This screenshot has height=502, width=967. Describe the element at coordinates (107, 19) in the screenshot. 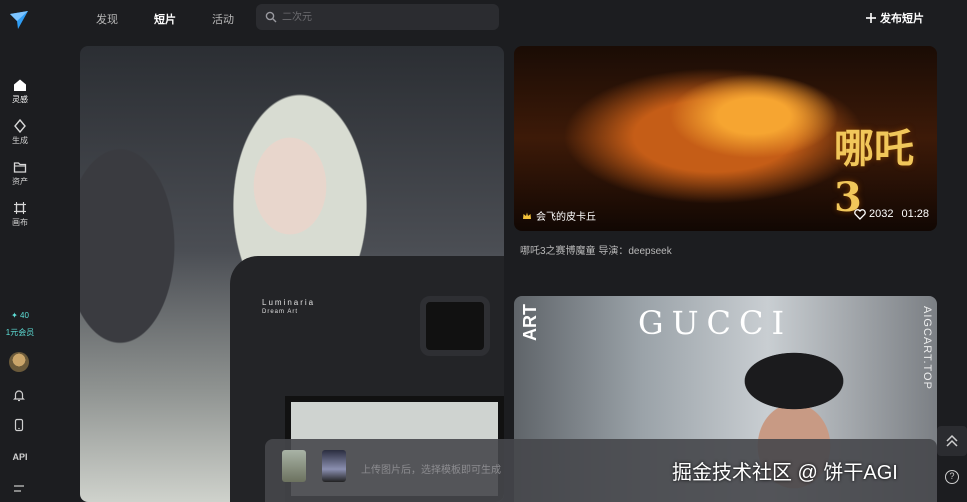

I see `tab-discover: 发现` at that location.